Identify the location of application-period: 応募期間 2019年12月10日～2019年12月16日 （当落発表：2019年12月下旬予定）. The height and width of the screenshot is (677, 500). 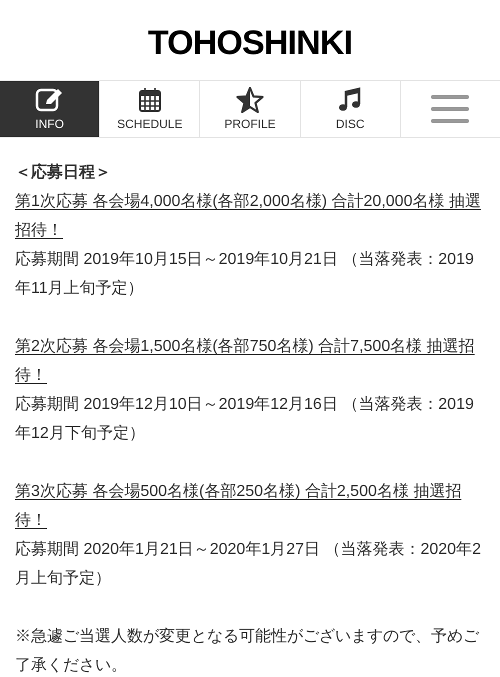
(245, 419).